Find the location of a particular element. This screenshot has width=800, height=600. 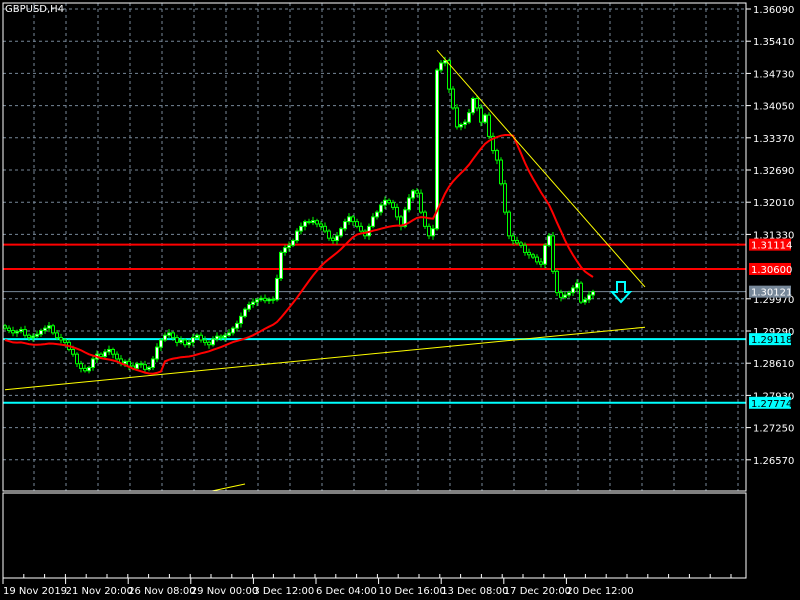

price-tick-label: 1.34050 is located at coordinates (773, 107).